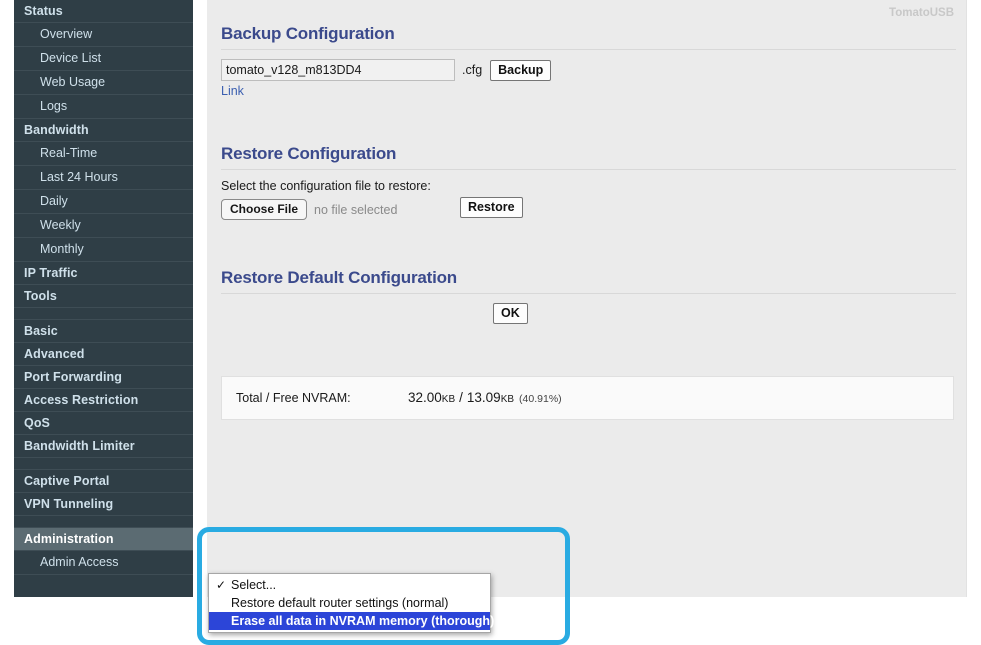 The width and height of the screenshot is (981, 645). I want to click on sidebar-item-overview: Overview, so click(103, 35).